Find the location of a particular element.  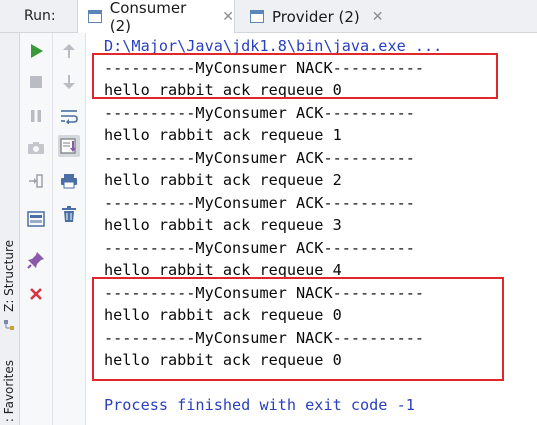

scroll-to-end-icon is located at coordinates (69, 146).